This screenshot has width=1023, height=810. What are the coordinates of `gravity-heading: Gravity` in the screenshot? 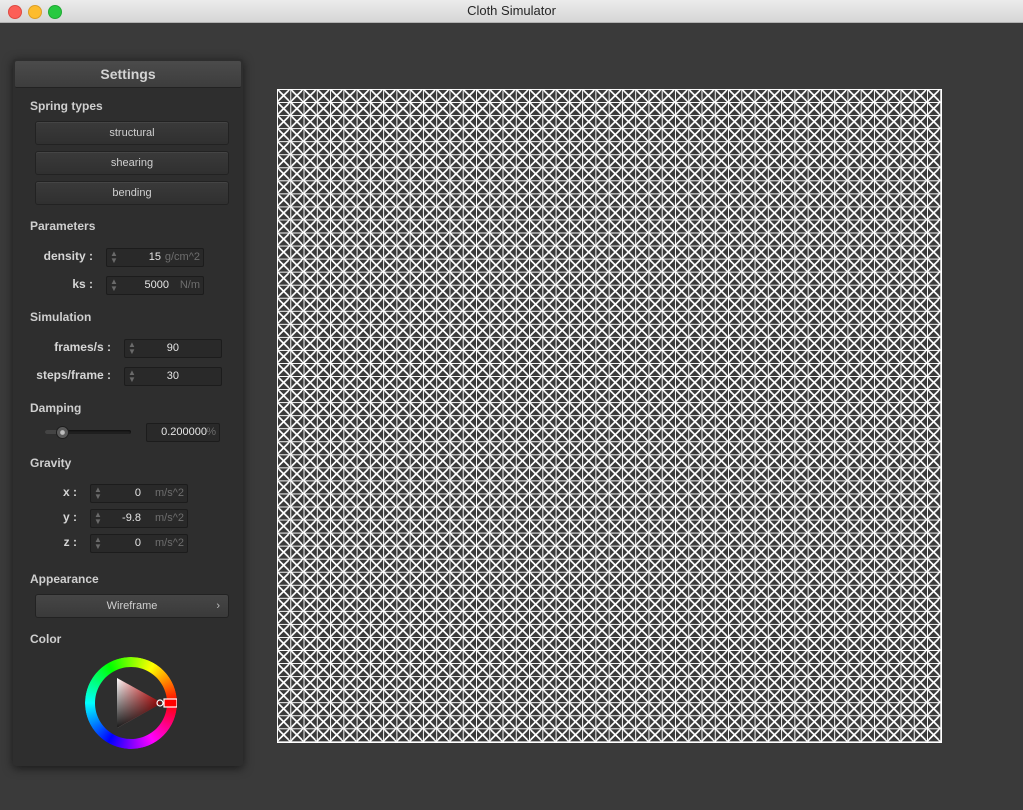 It's located at (51, 463).